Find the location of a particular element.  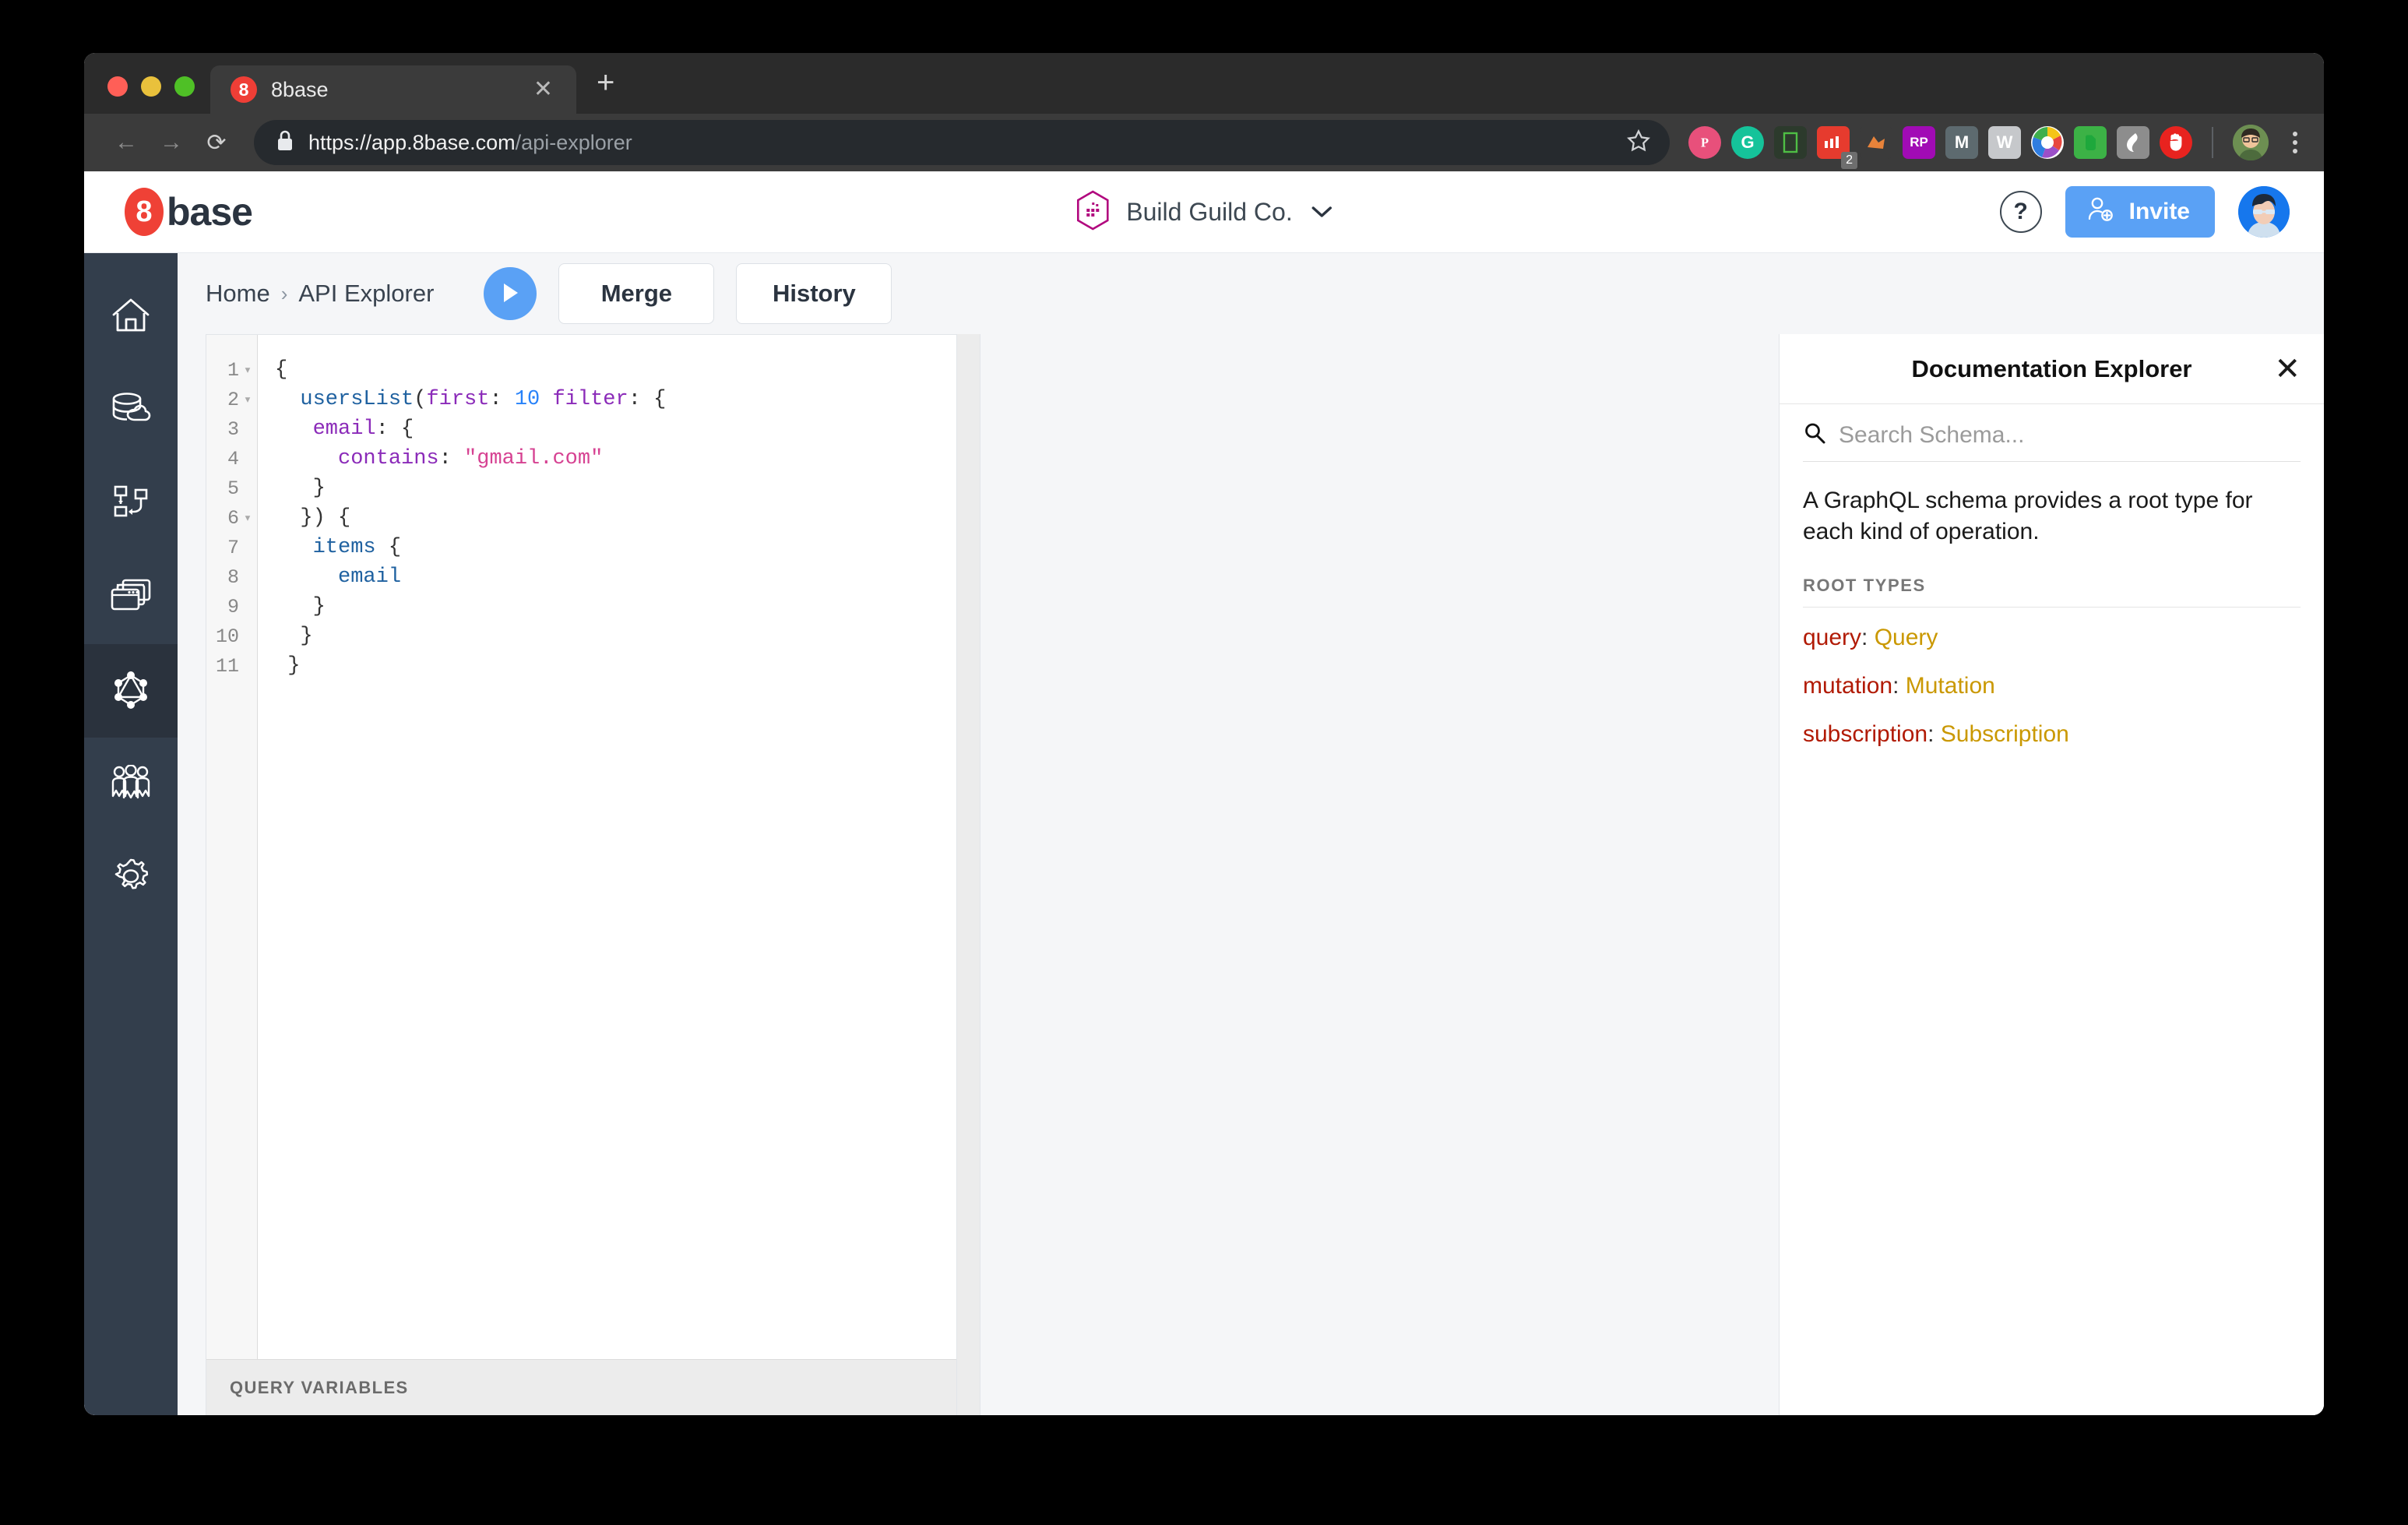

reload-icon: ⟳ is located at coordinates (217, 142).